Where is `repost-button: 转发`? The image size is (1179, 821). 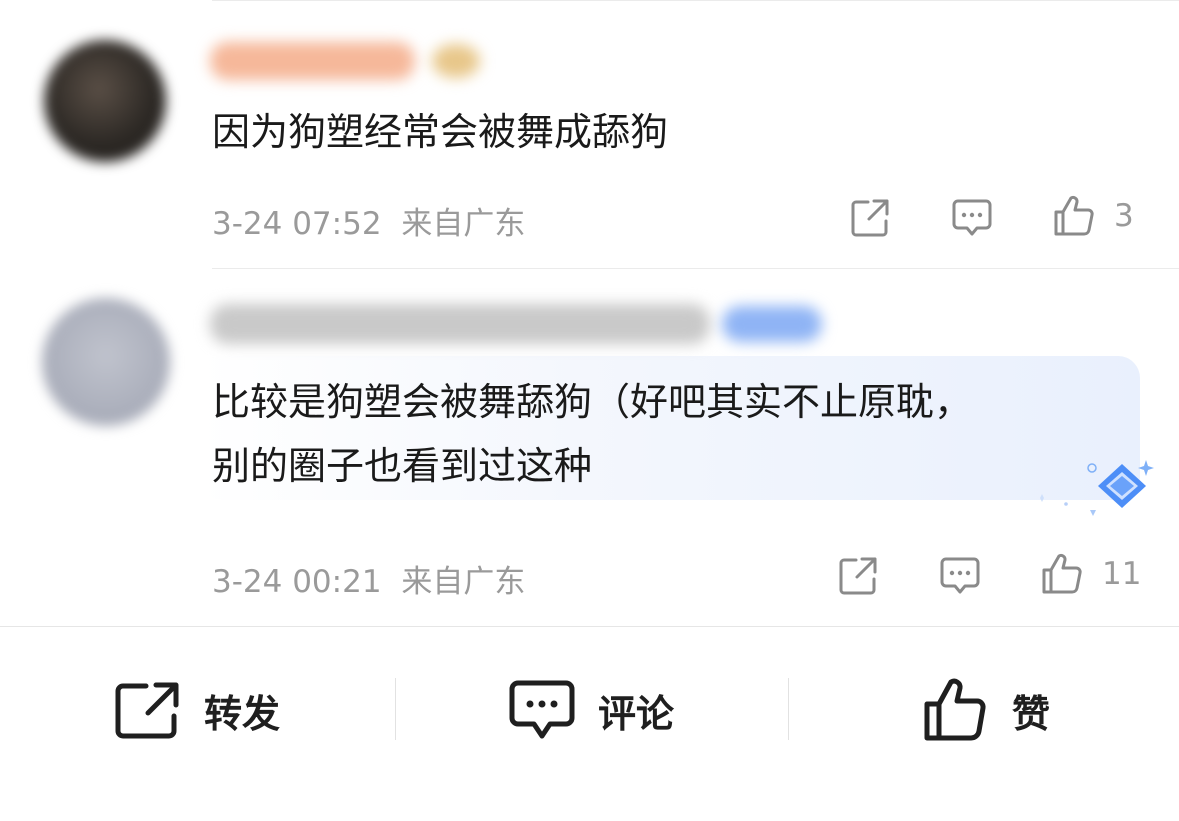
repost-button: 转发 is located at coordinates (197, 710).